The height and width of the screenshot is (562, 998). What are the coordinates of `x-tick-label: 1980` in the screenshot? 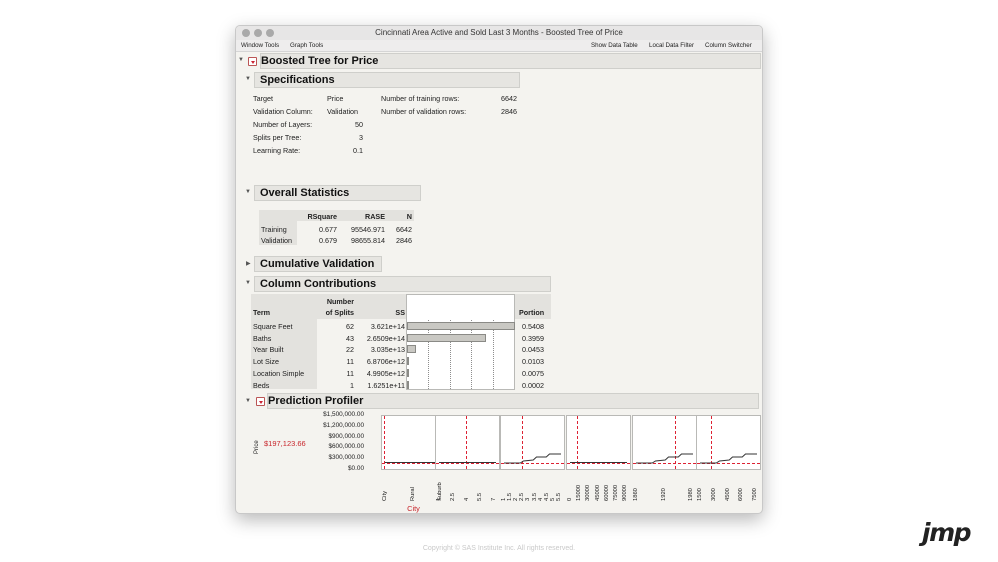 It's located at (691, 494).